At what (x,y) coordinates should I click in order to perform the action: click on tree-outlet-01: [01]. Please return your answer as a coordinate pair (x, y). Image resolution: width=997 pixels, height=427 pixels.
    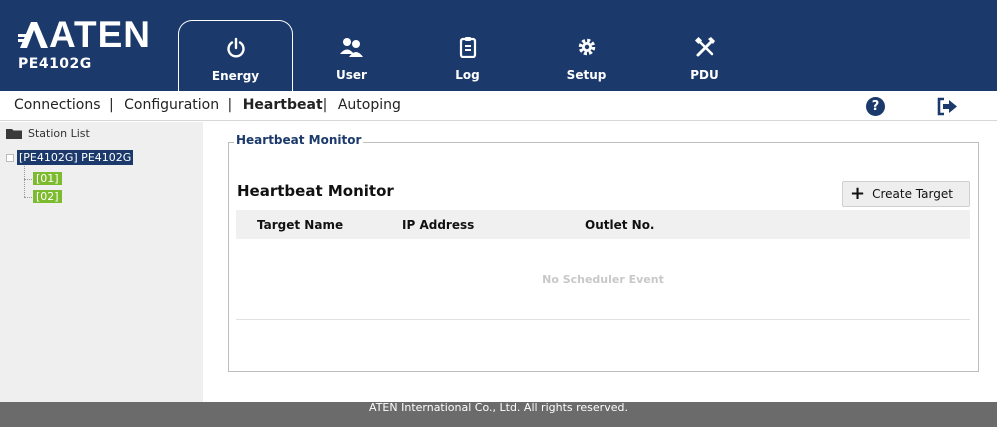
    Looking at the image, I should click on (47, 178).